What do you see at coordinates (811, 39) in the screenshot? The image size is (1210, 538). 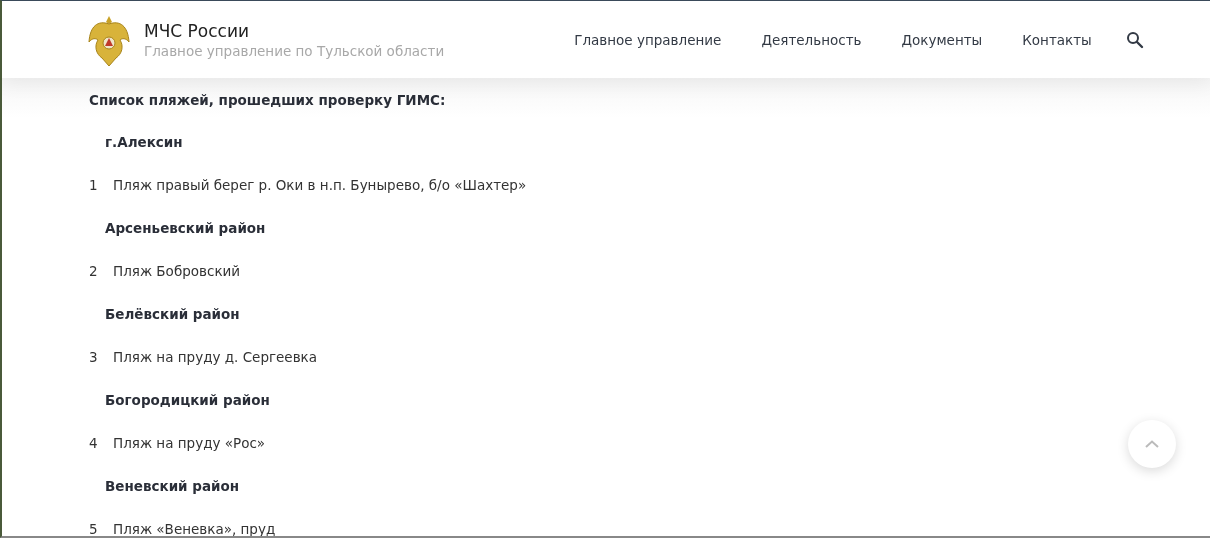 I see `nav-link: Деятельность` at bounding box center [811, 39].